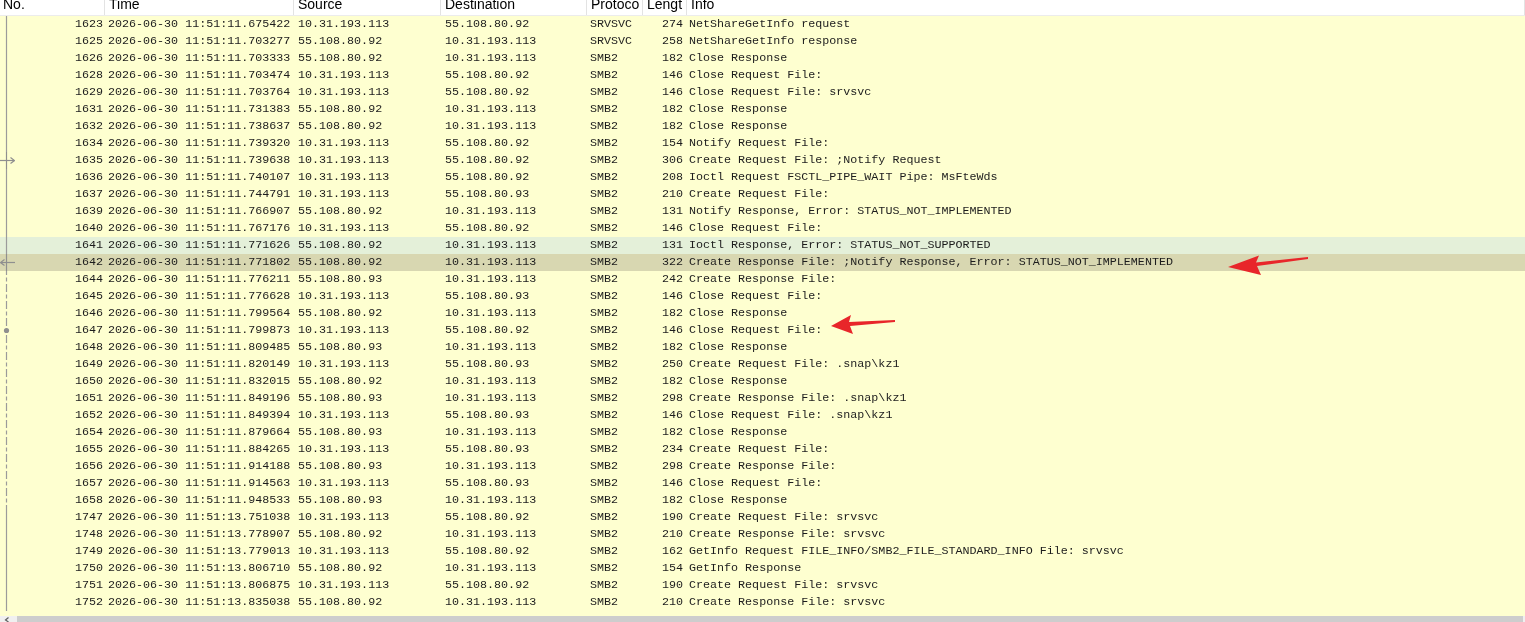  I want to click on timestamp: 2026-06-30 11:51:11.771802, so click(199, 262).